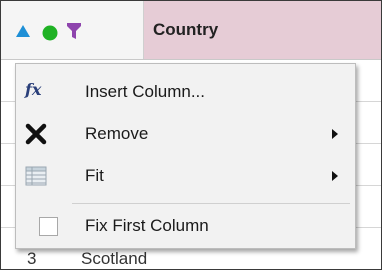 Image resolution: width=382 pixels, height=270 pixels. What do you see at coordinates (185, 176) in the screenshot?
I see `menu-item-fit: Fit` at bounding box center [185, 176].